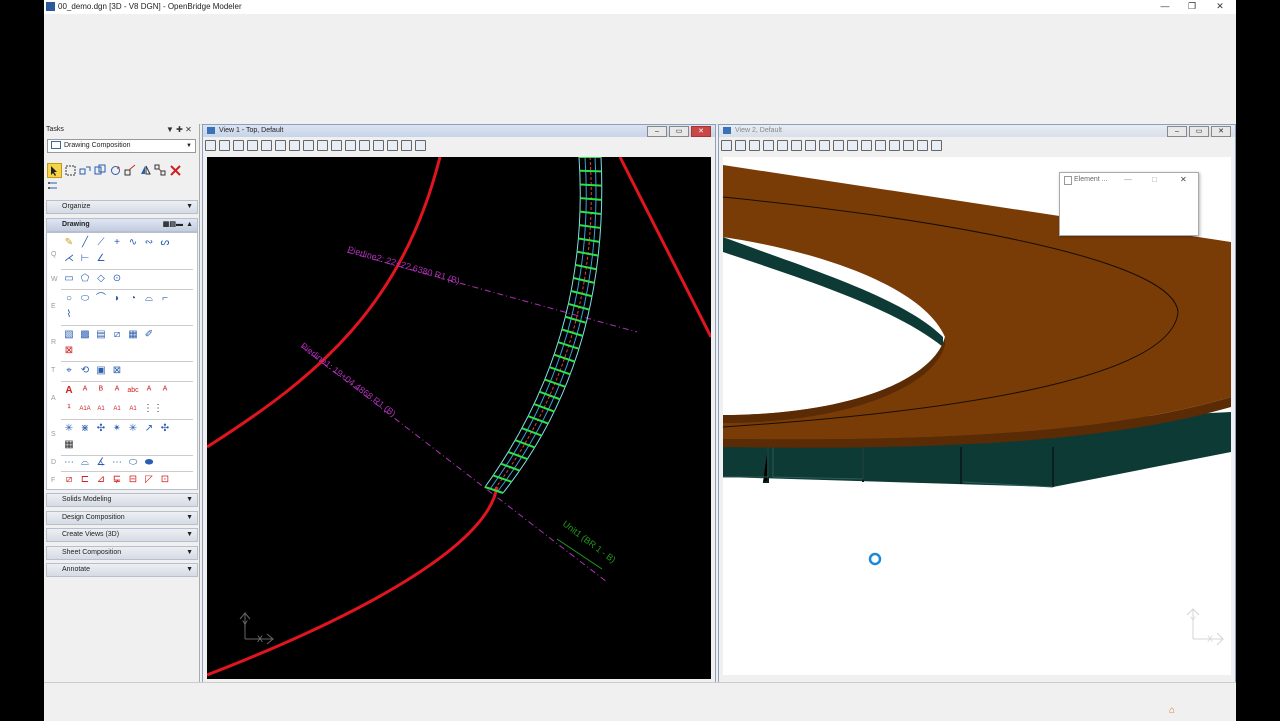  What do you see at coordinates (117, 463) in the screenshot?
I see `measure-length-icon: ⋯` at bounding box center [117, 463].